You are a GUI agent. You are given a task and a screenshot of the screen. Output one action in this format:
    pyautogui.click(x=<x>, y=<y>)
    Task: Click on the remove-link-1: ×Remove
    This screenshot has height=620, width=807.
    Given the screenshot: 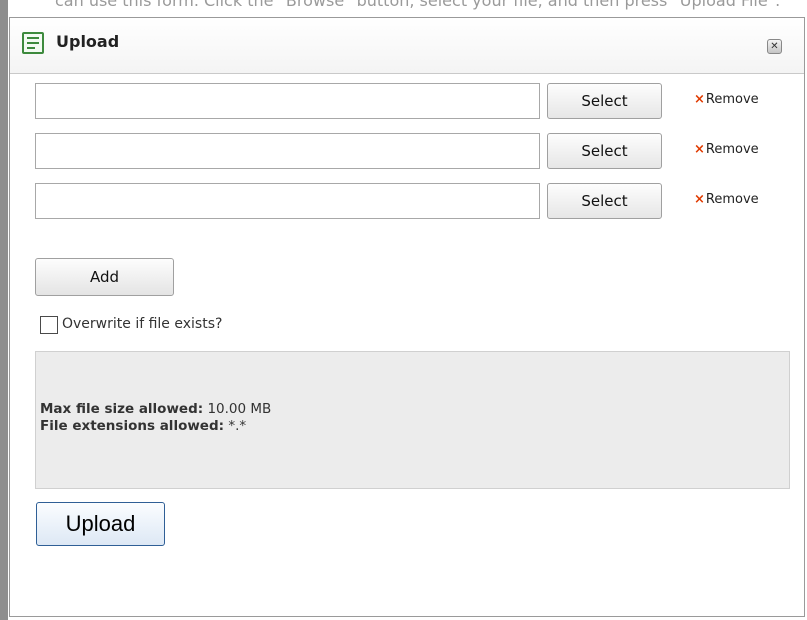 What is the action you would take?
    pyautogui.click(x=726, y=99)
    